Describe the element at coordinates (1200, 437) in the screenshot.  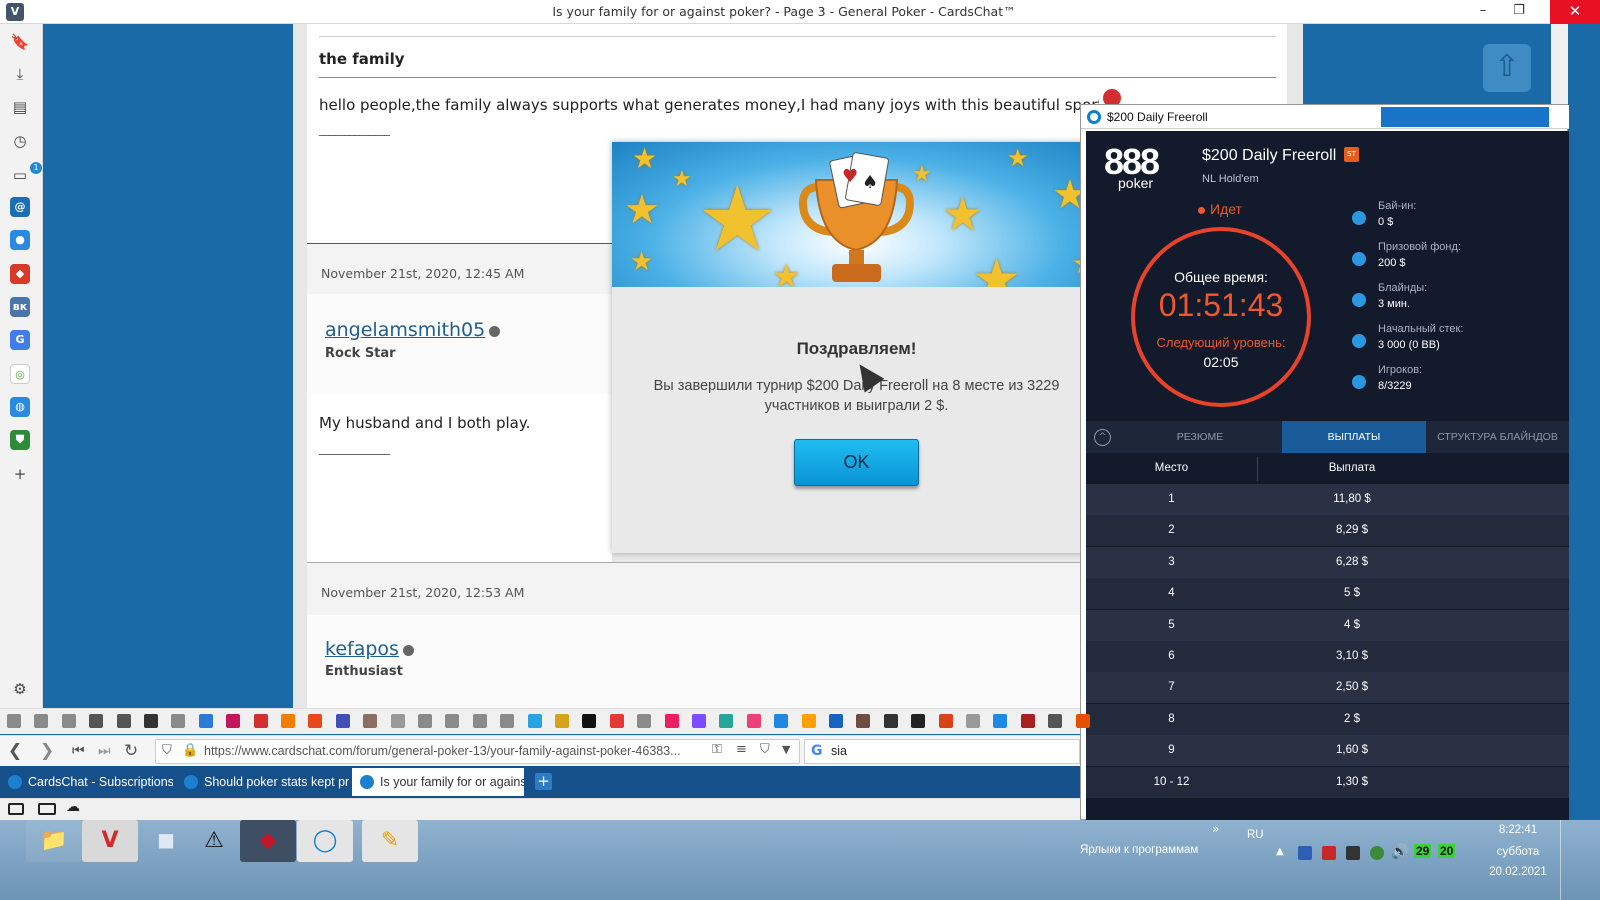
I see `tab-summary: РЕЗЮМЕ` at that location.